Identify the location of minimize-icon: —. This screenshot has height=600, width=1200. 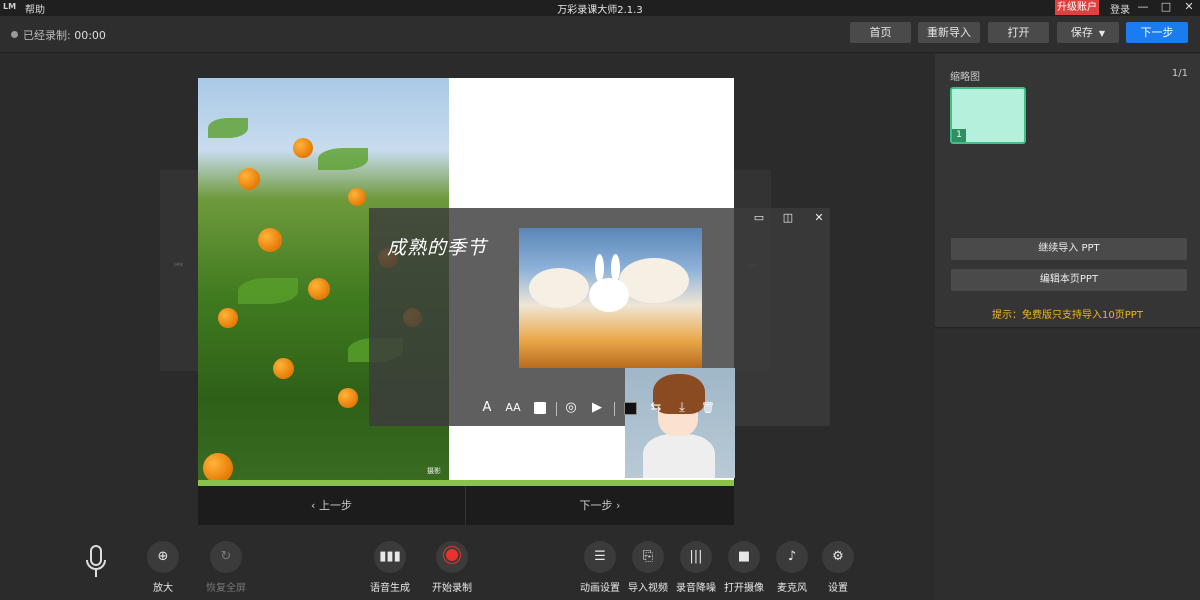
(1143, 7).